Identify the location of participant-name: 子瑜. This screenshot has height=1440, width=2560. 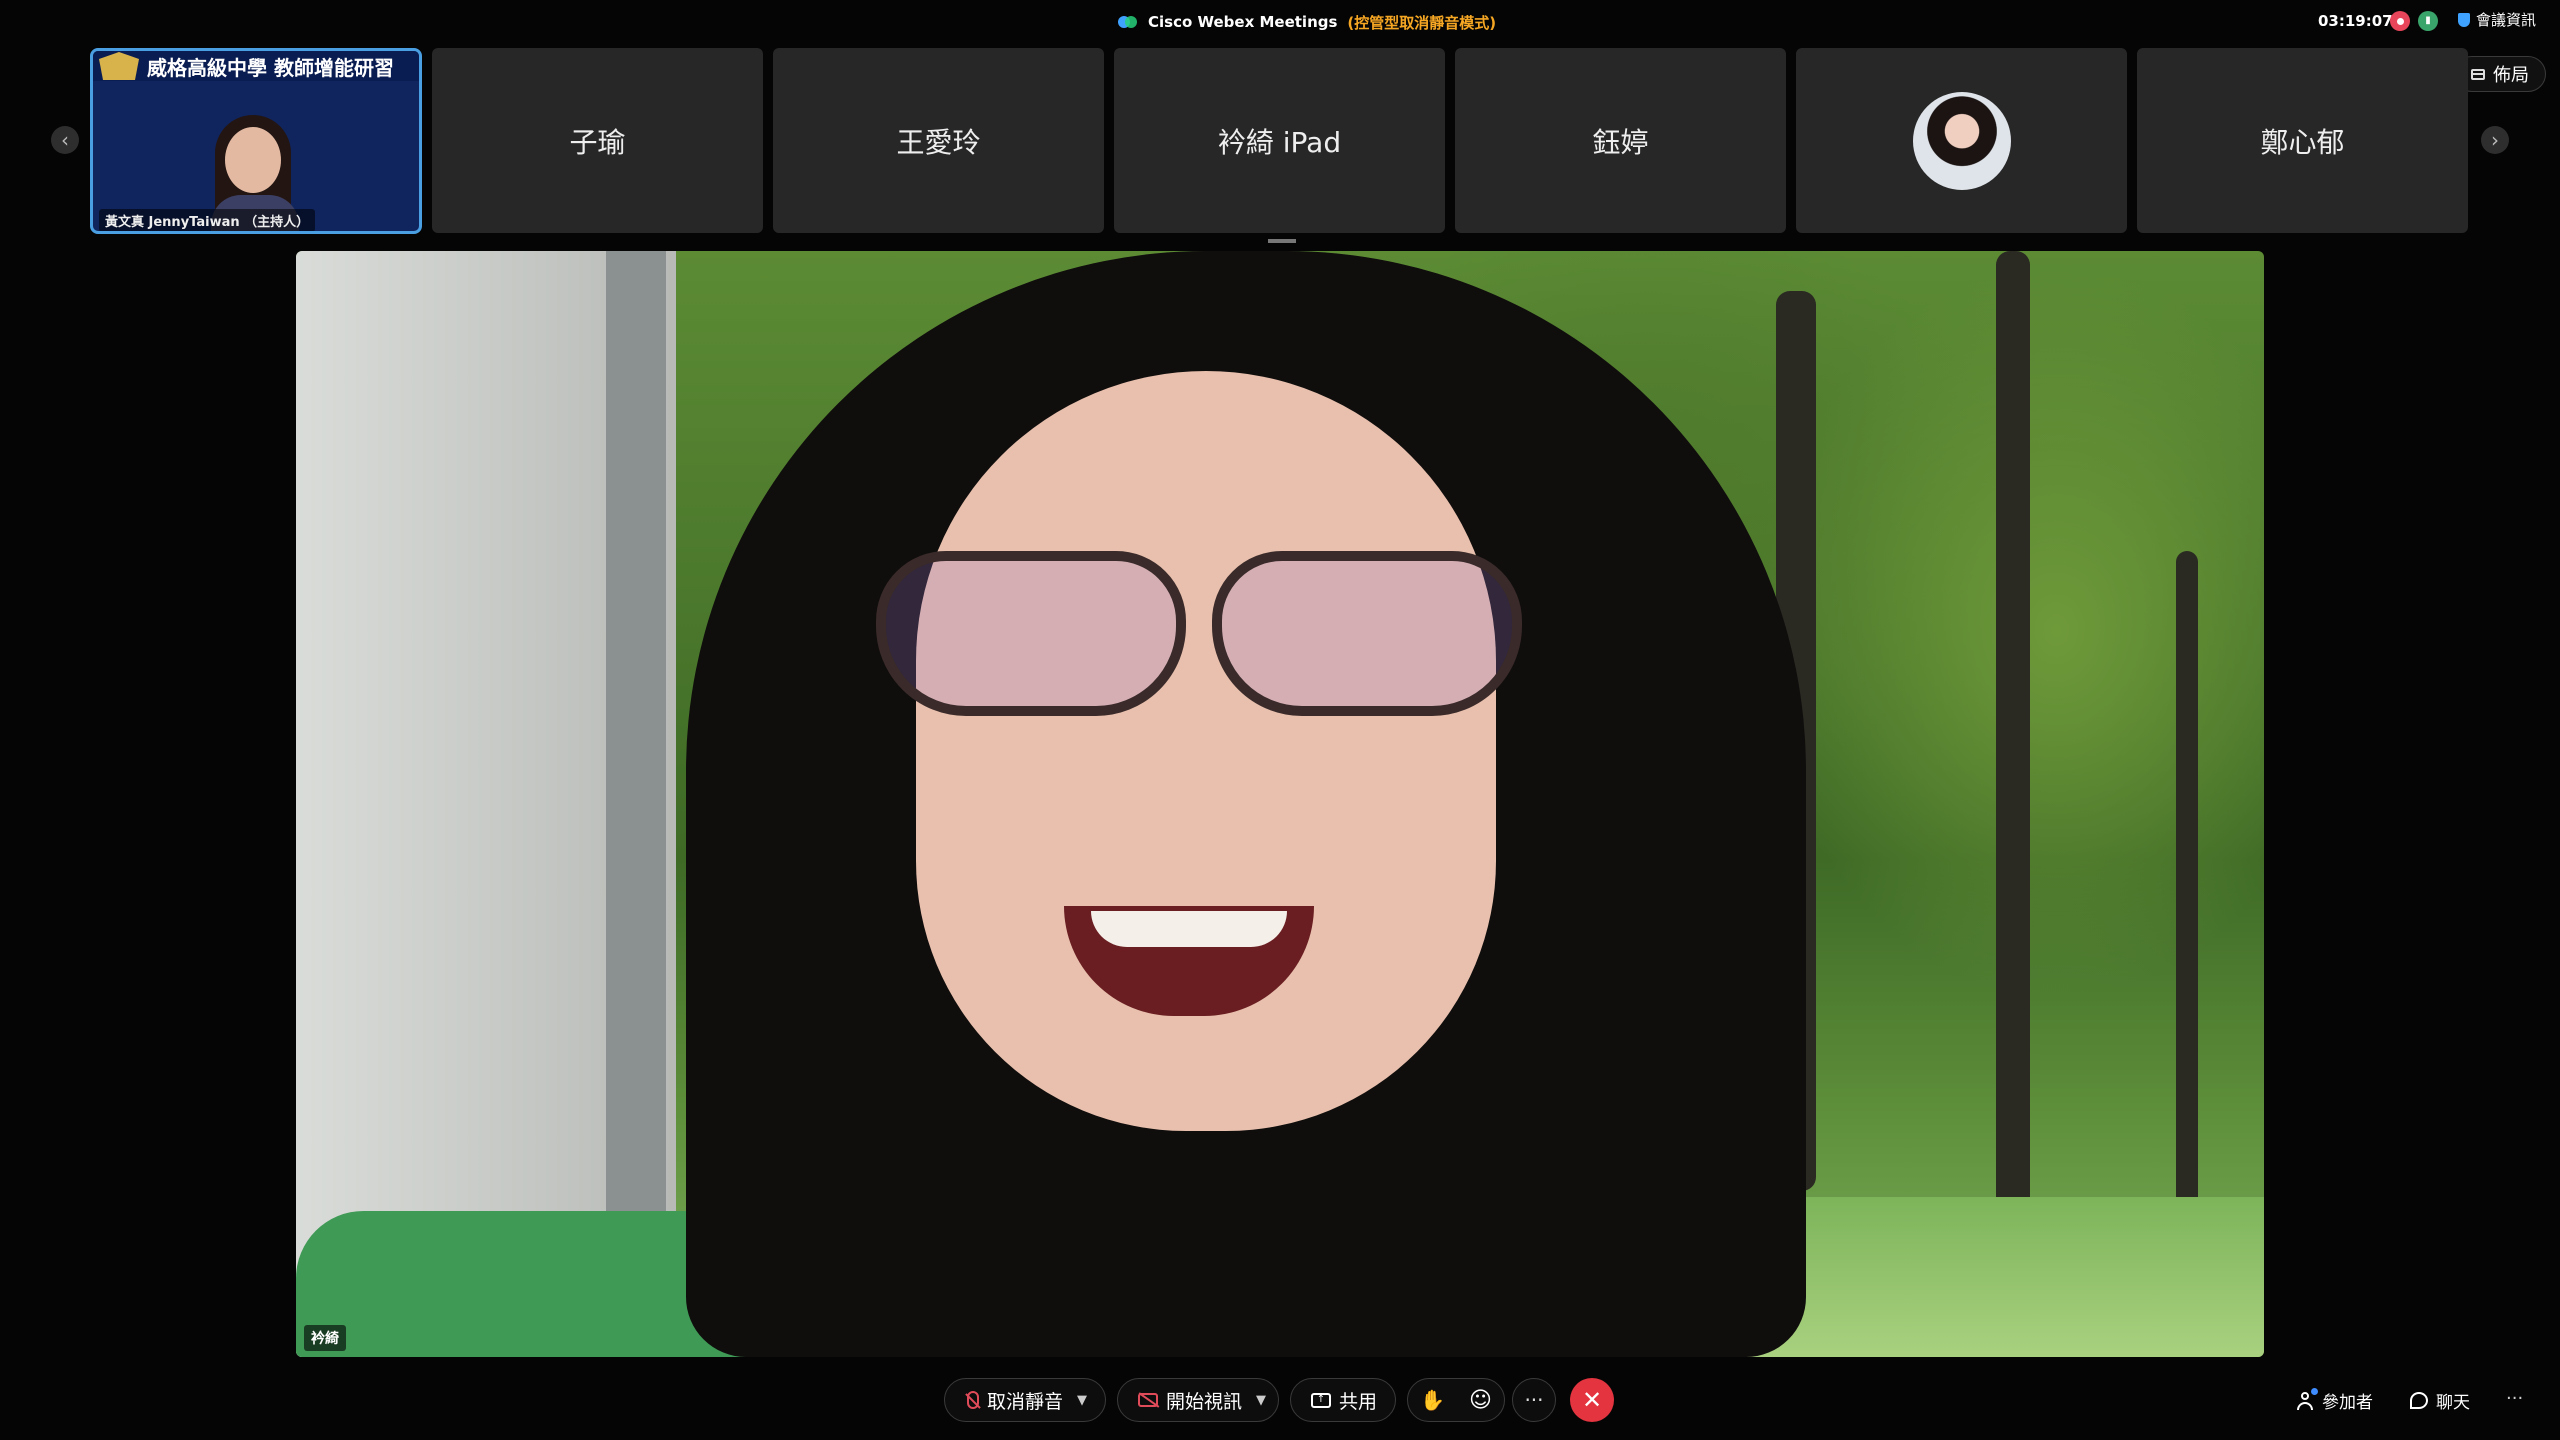
(597, 142).